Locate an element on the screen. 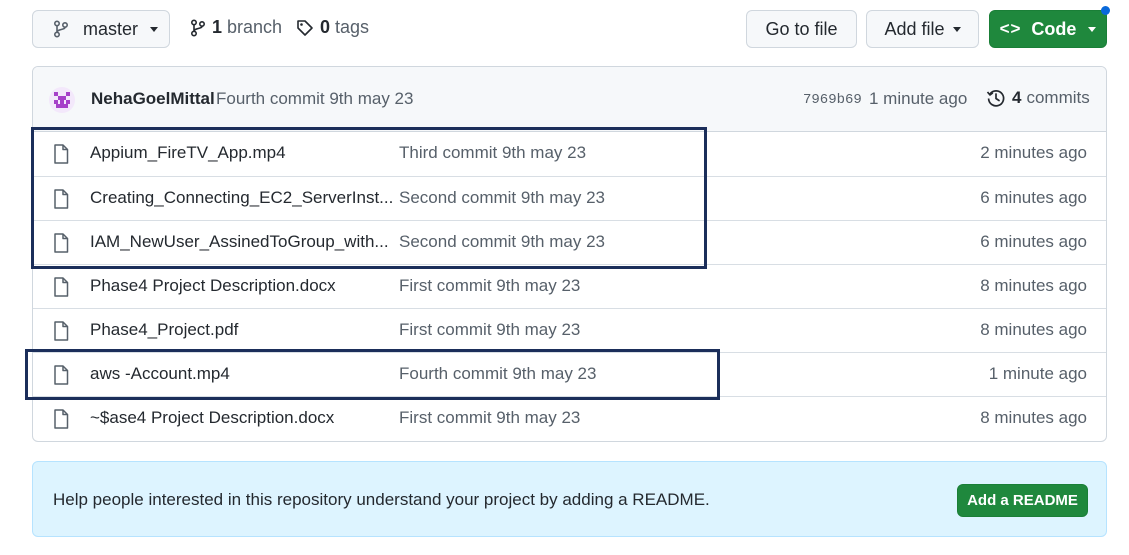 The height and width of the screenshot is (555, 1129). go-to-file-label: Go to file is located at coordinates (801, 28).